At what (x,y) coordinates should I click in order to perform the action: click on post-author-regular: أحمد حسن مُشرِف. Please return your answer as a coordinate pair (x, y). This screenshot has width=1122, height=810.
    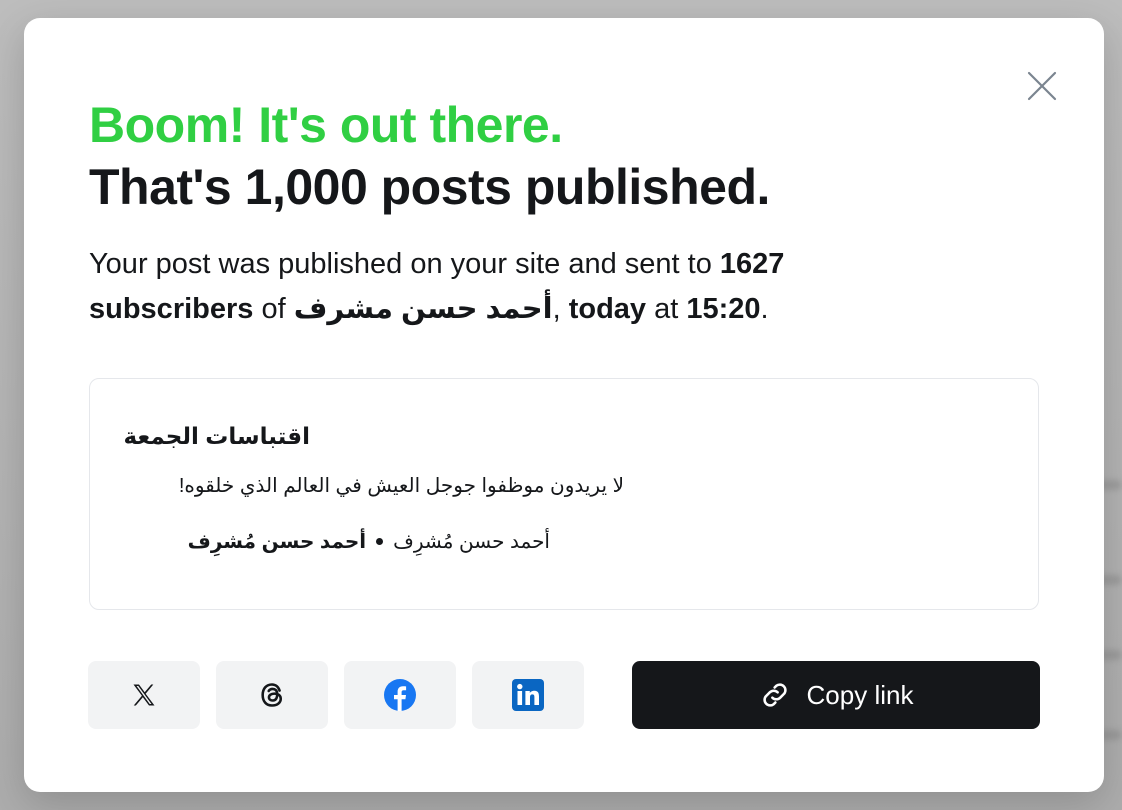
    Looking at the image, I should click on (471, 542).